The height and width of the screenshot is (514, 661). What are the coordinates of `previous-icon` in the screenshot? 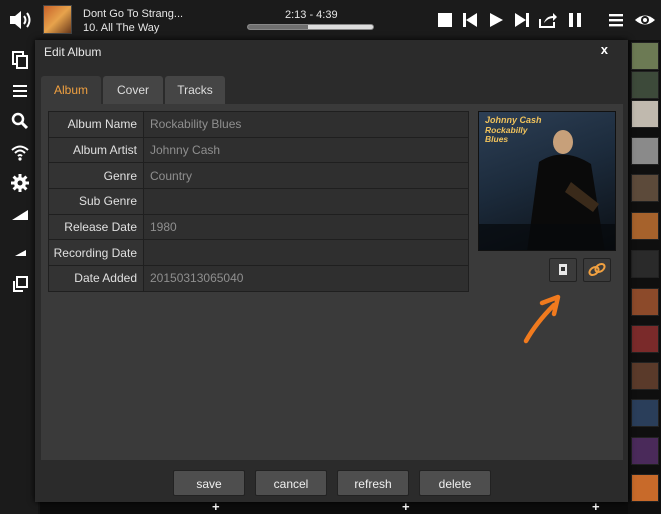 It's located at (470, 20).